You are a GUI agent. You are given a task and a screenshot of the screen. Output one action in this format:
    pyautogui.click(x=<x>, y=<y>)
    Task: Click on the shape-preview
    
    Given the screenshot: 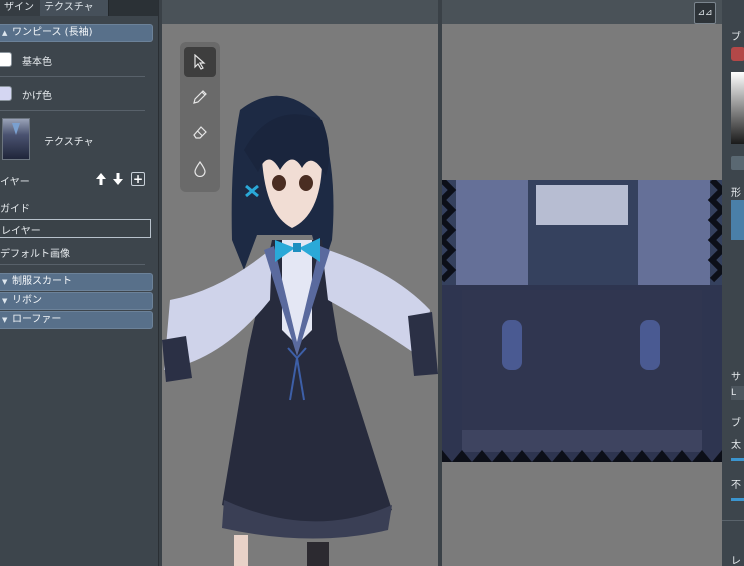 What is the action you would take?
    pyautogui.click(x=737, y=220)
    